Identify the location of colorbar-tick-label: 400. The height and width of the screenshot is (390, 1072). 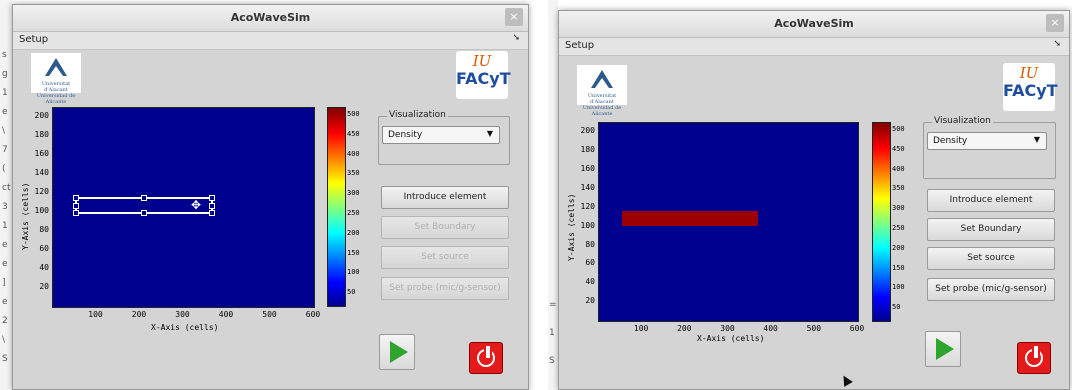
(898, 168).